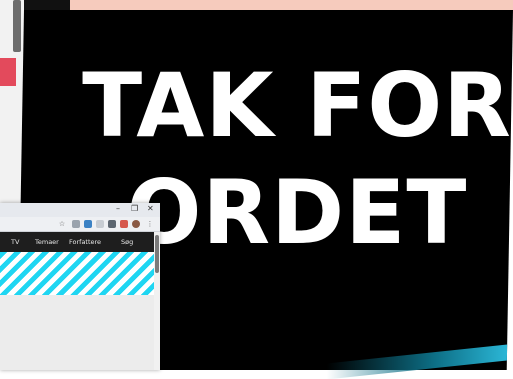 The width and height of the screenshot is (513, 379). What do you see at coordinates (77, 332) in the screenshot?
I see `page-content-area` at bounding box center [77, 332].